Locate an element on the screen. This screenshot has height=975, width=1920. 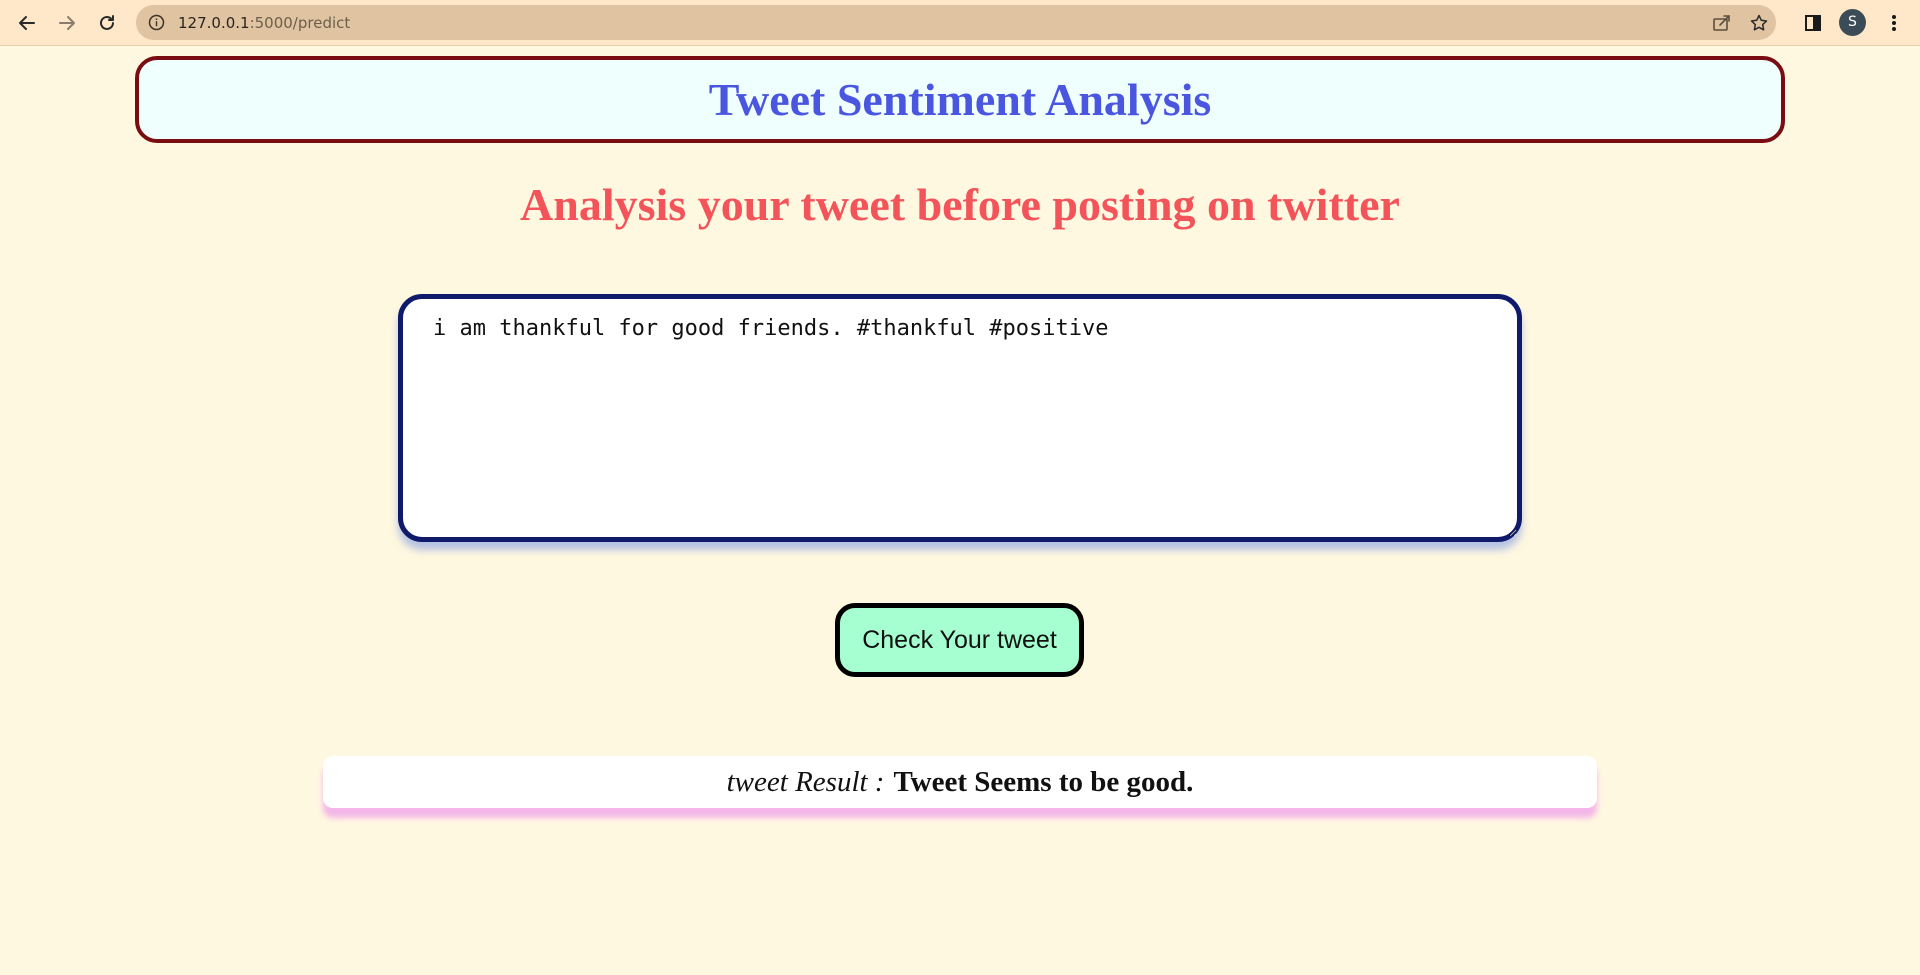
back-button is located at coordinates (27, 23).